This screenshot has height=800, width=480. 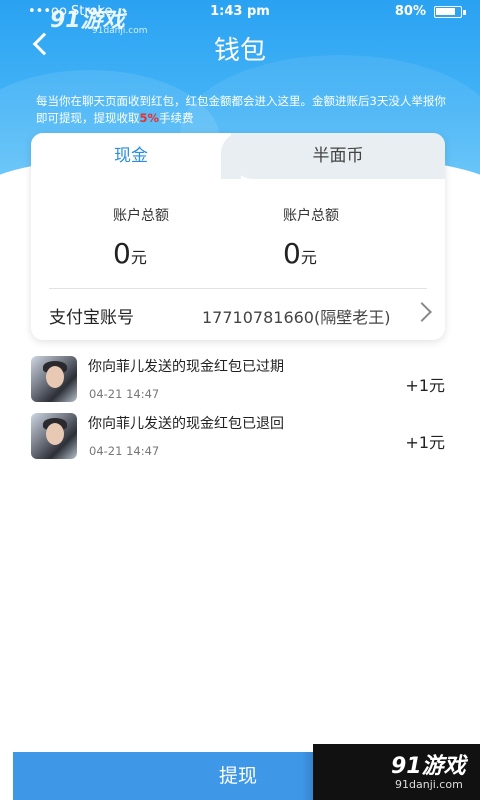 I want to click on notice-text-end: 手续费, so click(x=176, y=118).